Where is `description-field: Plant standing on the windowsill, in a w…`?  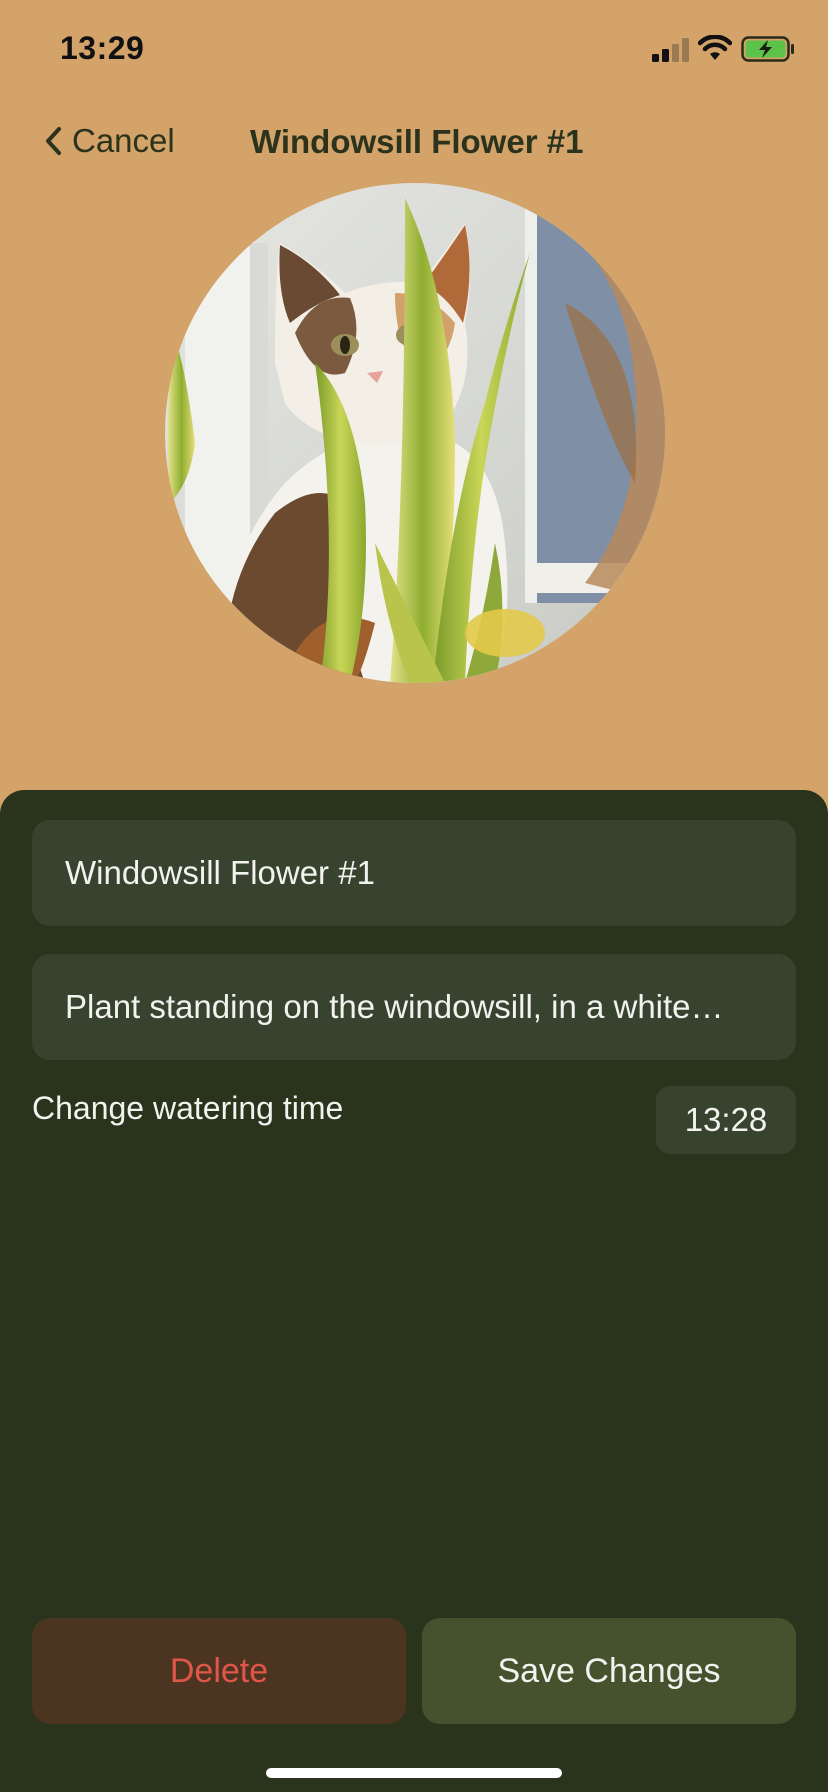
description-field: Plant standing on the windowsill, in a w… is located at coordinates (414, 1007).